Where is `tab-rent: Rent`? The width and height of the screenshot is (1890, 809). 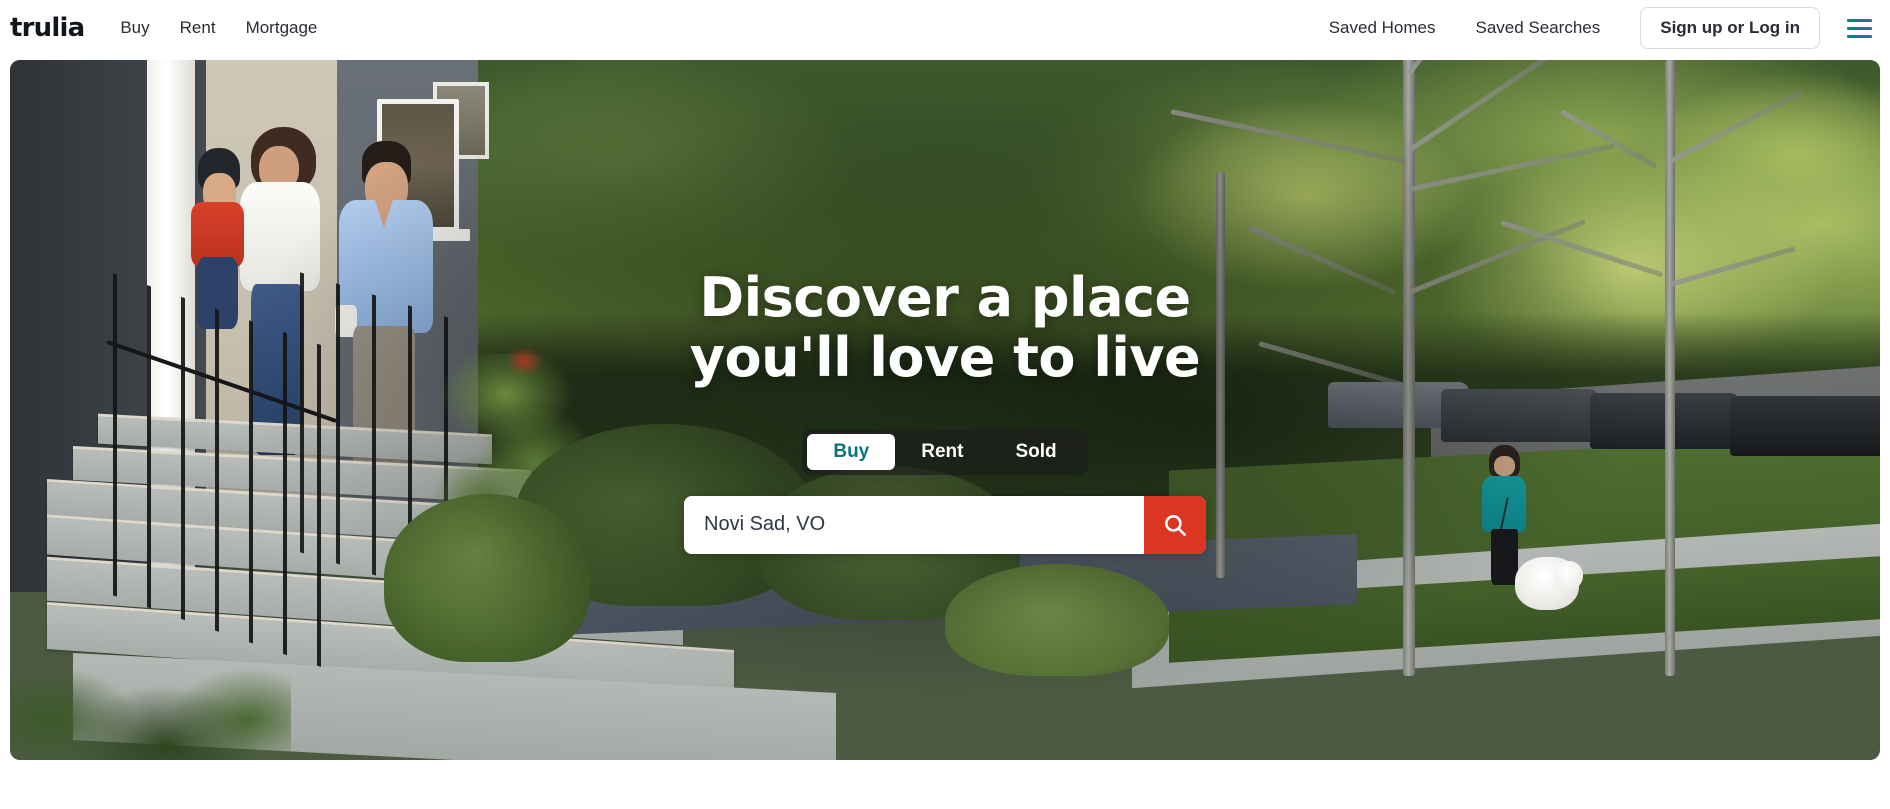 tab-rent: Rent is located at coordinates (942, 452).